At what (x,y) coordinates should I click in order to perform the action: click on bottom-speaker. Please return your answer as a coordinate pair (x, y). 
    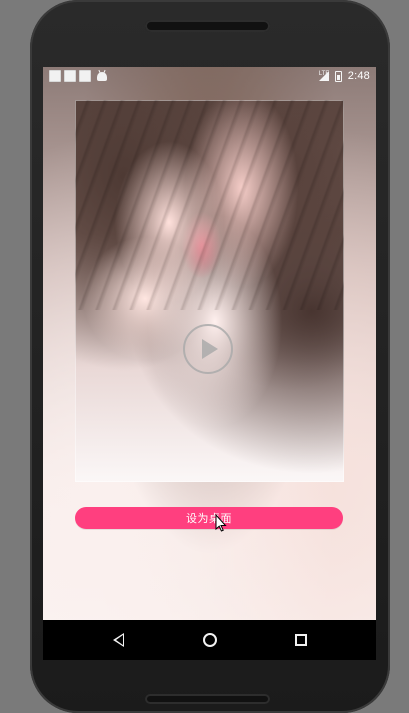
    Looking at the image, I should click on (207, 699).